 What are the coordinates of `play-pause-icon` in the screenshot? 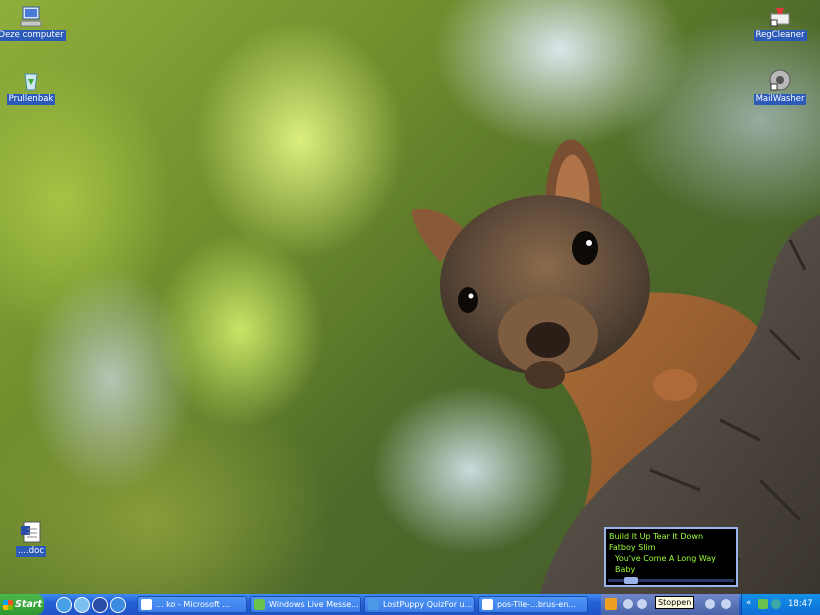 It's located at (642, 604).